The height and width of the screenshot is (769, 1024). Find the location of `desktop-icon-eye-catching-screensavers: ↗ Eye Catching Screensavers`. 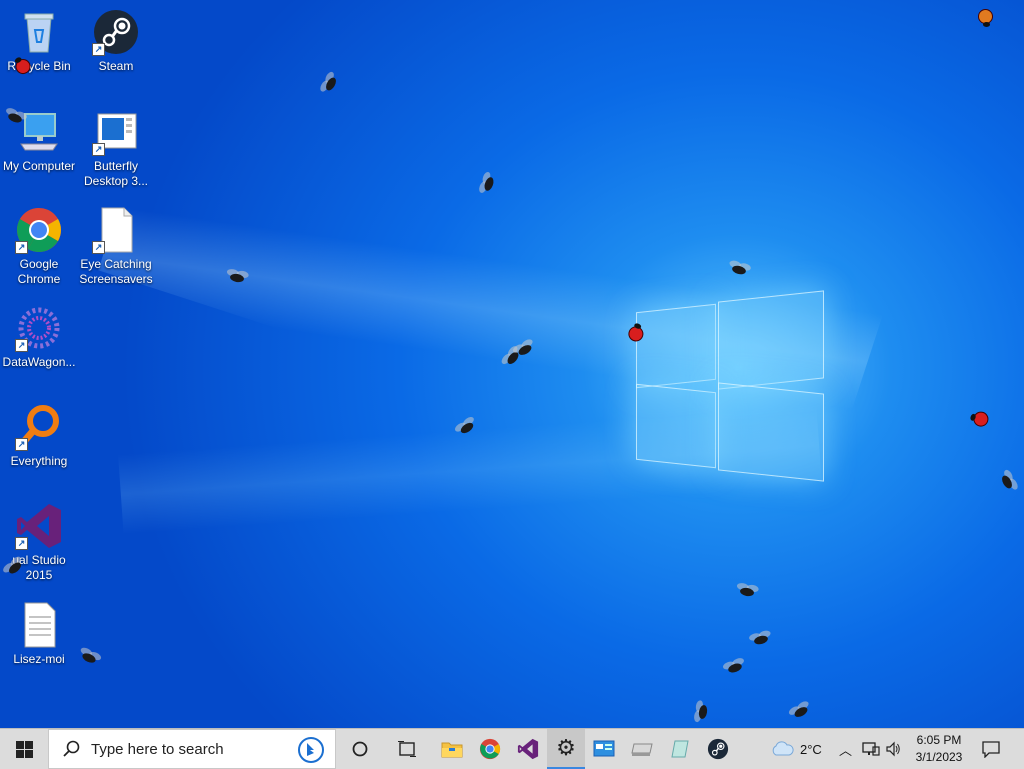

desktop-icon-eye-catching-screensavers: ↗ Eye Catching Screensavers is located at coordinates (116, 246).